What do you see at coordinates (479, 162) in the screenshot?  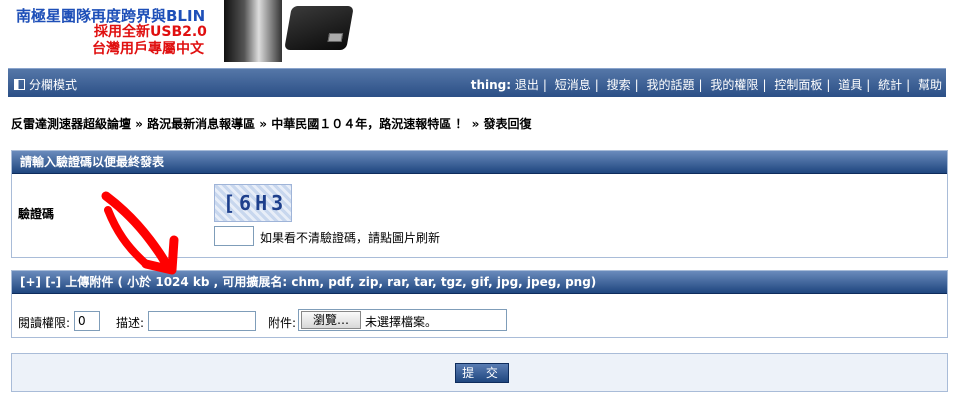 I see `captcha-panel-header: 請輸入驗證碼以便最終發表` at bounding box center [479, 162].